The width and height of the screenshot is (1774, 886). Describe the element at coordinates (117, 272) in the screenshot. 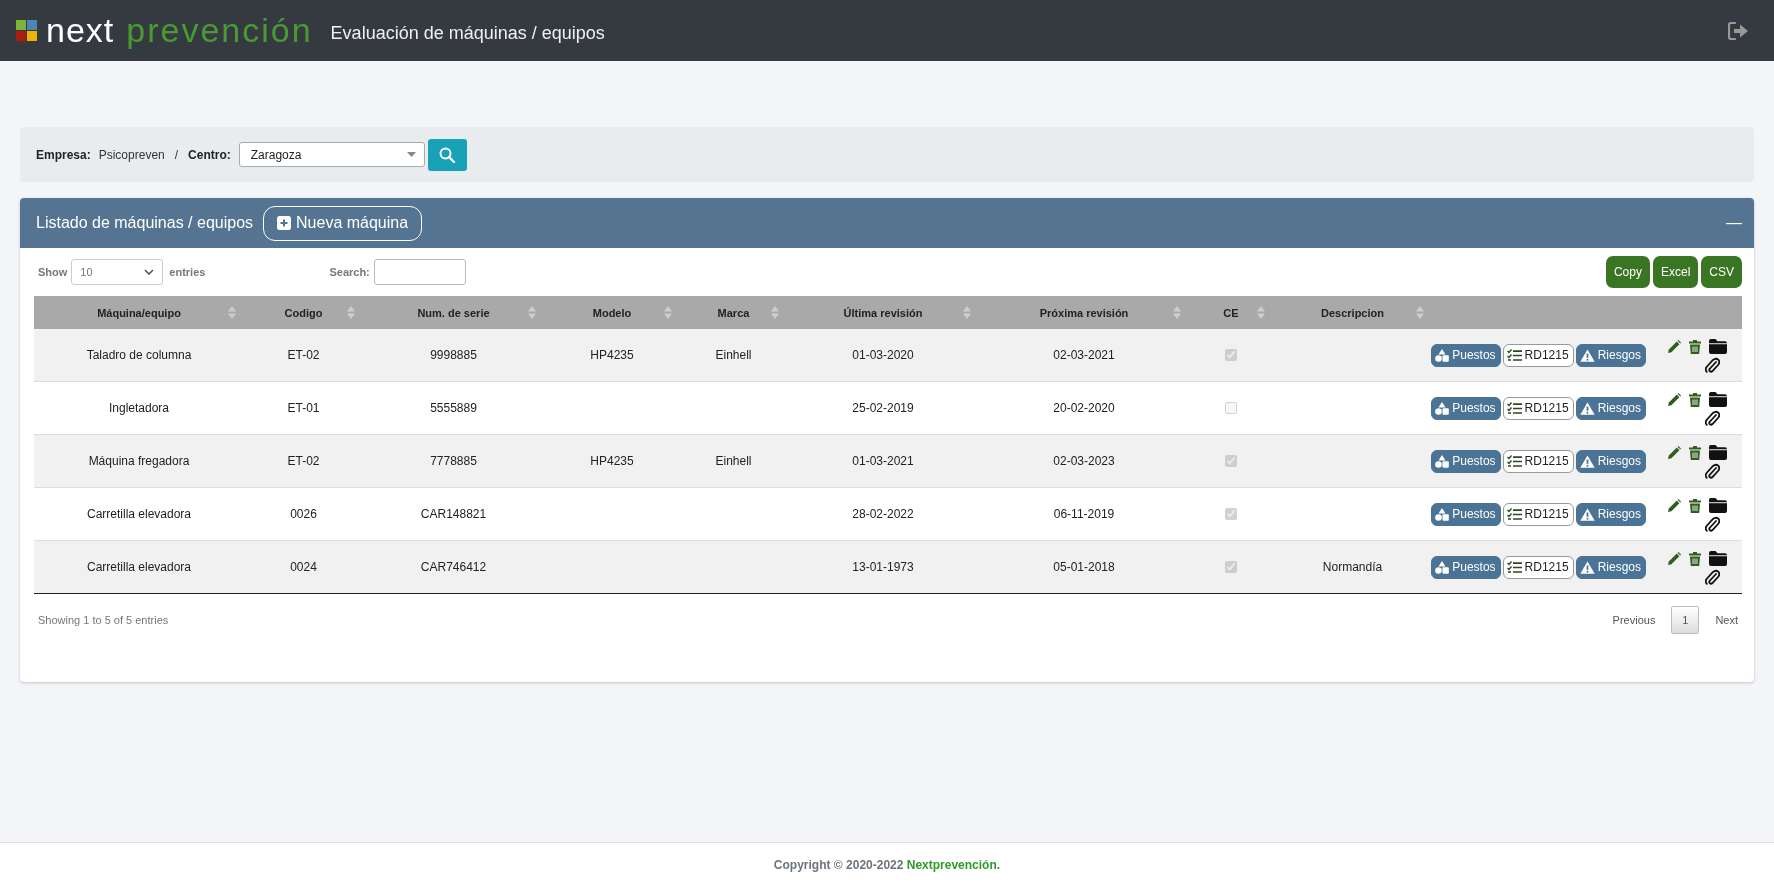

I see `entries-select: 10` at that location.